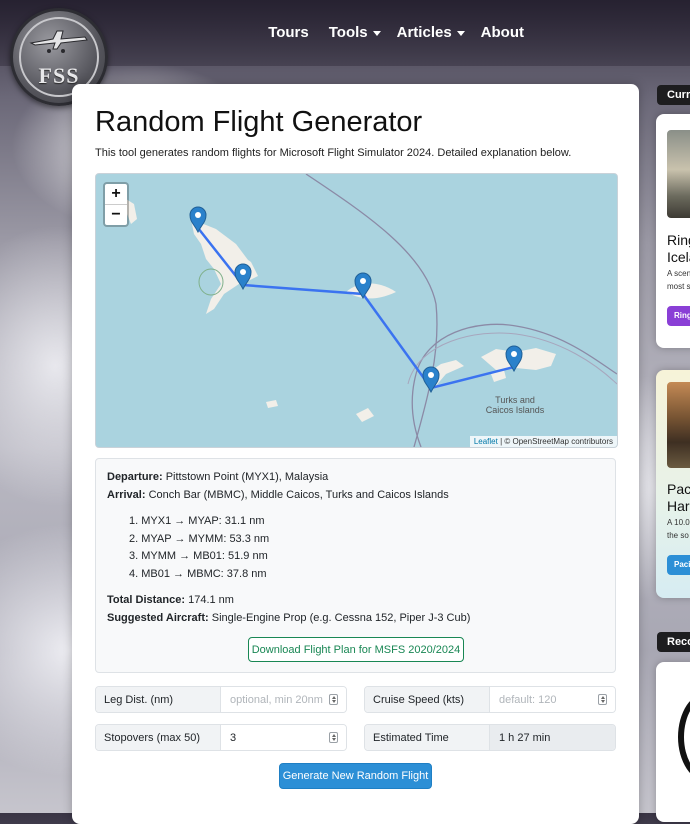 Image resolution: width=690 pixels, height=824 pixels. What do you see at coordinates (678, 286) in the screenshot?
I see `sidebar-card-desc: most s` at bounding box center [678, 286].